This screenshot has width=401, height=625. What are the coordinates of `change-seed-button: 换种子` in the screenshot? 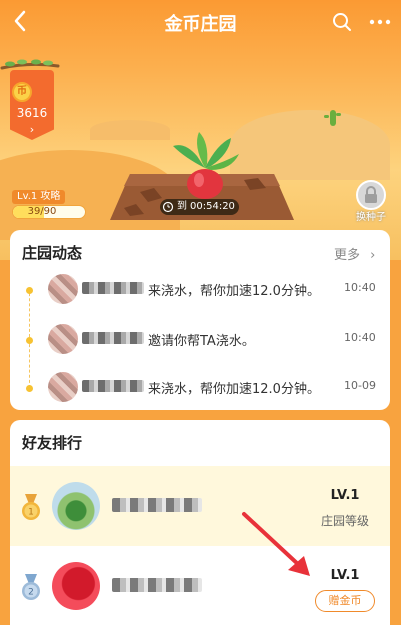 It's located at (371, 203).